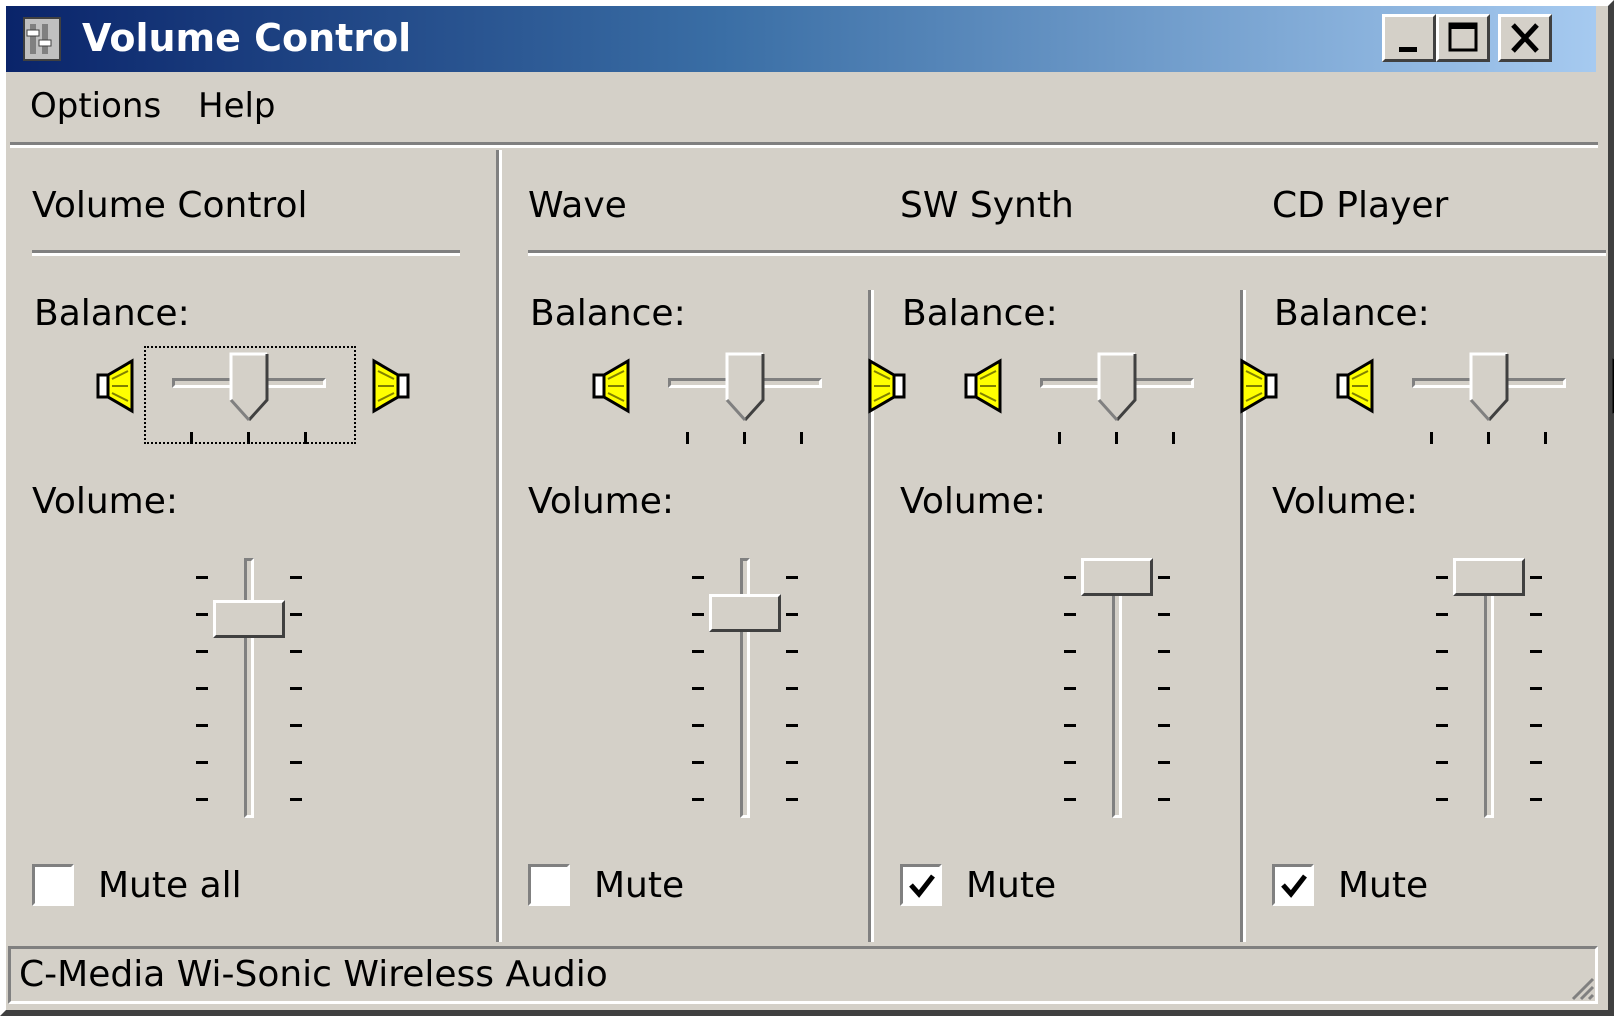  I want to click on channel-2-volume-slider, so click(1117, 577).